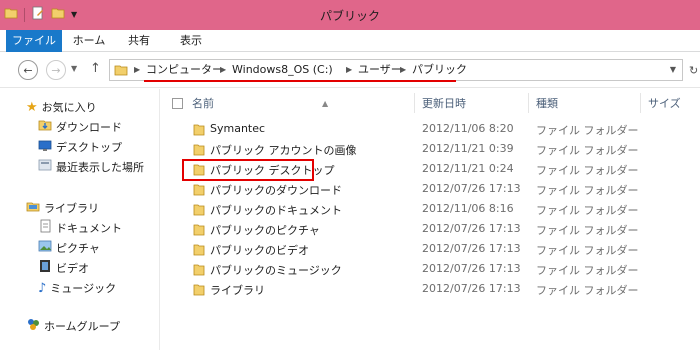 This screenshot has width=700, height=350. I want to click on file-name: パブリック アカウントの画像, so click(283, 150).